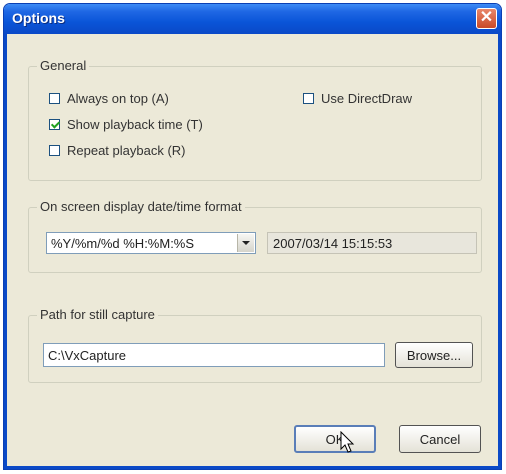 This screenshot has width=506, height=474. Describe the element at coordinates (54, 124) in the screenshot. I see `checkbox-box-checked` at that location.